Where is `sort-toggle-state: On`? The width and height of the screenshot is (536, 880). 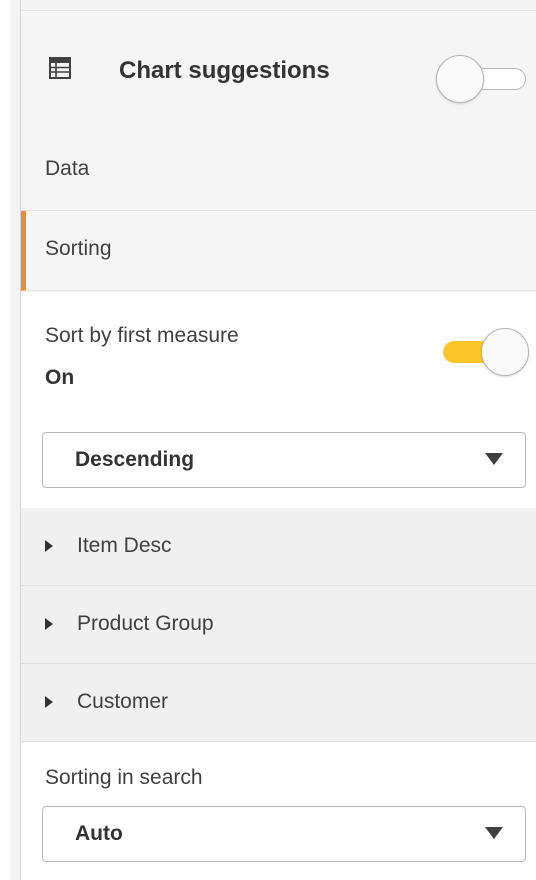
sort-toggle-state: On is located at coordinates (60, 377).